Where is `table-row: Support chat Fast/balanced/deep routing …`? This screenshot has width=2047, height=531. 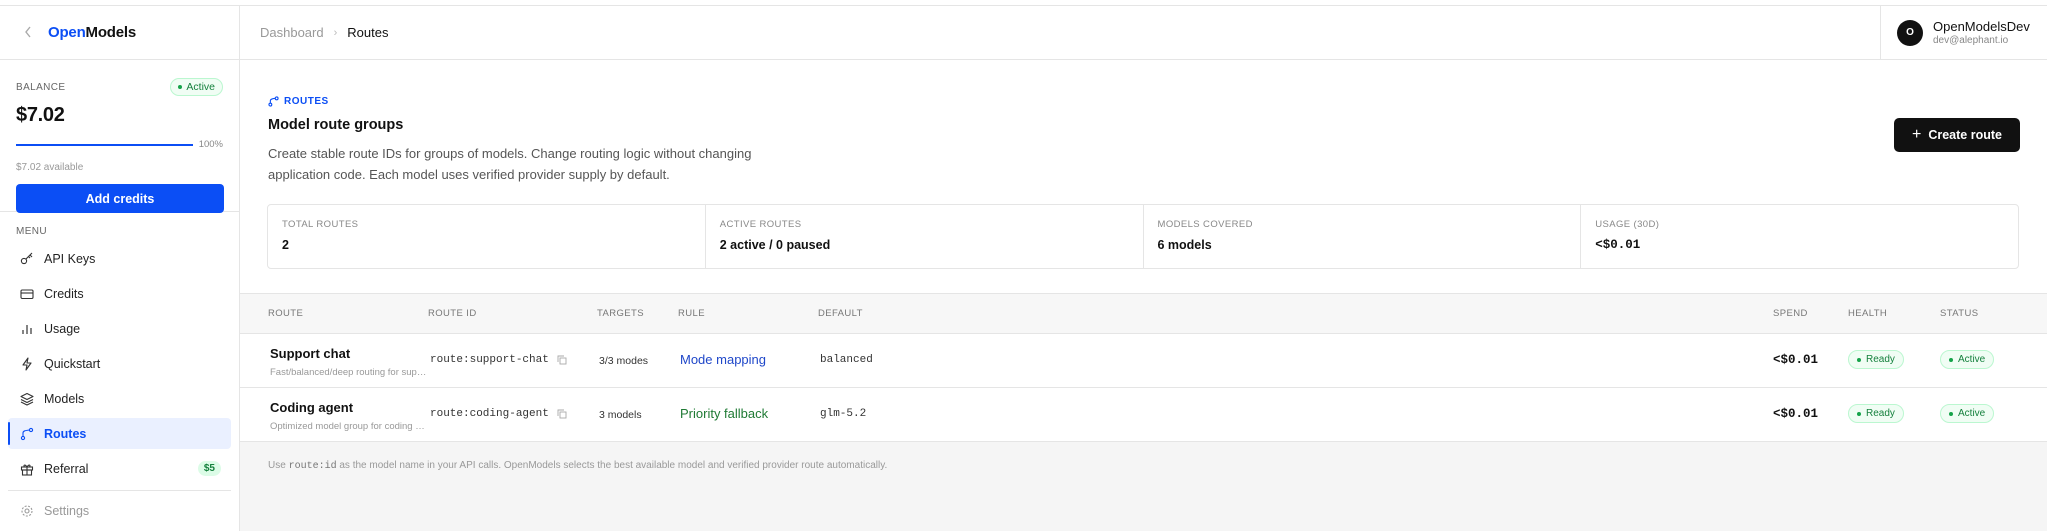
table-row: Support chat Fast/balanced/deep routing … is located at coordinates (1143, 361).